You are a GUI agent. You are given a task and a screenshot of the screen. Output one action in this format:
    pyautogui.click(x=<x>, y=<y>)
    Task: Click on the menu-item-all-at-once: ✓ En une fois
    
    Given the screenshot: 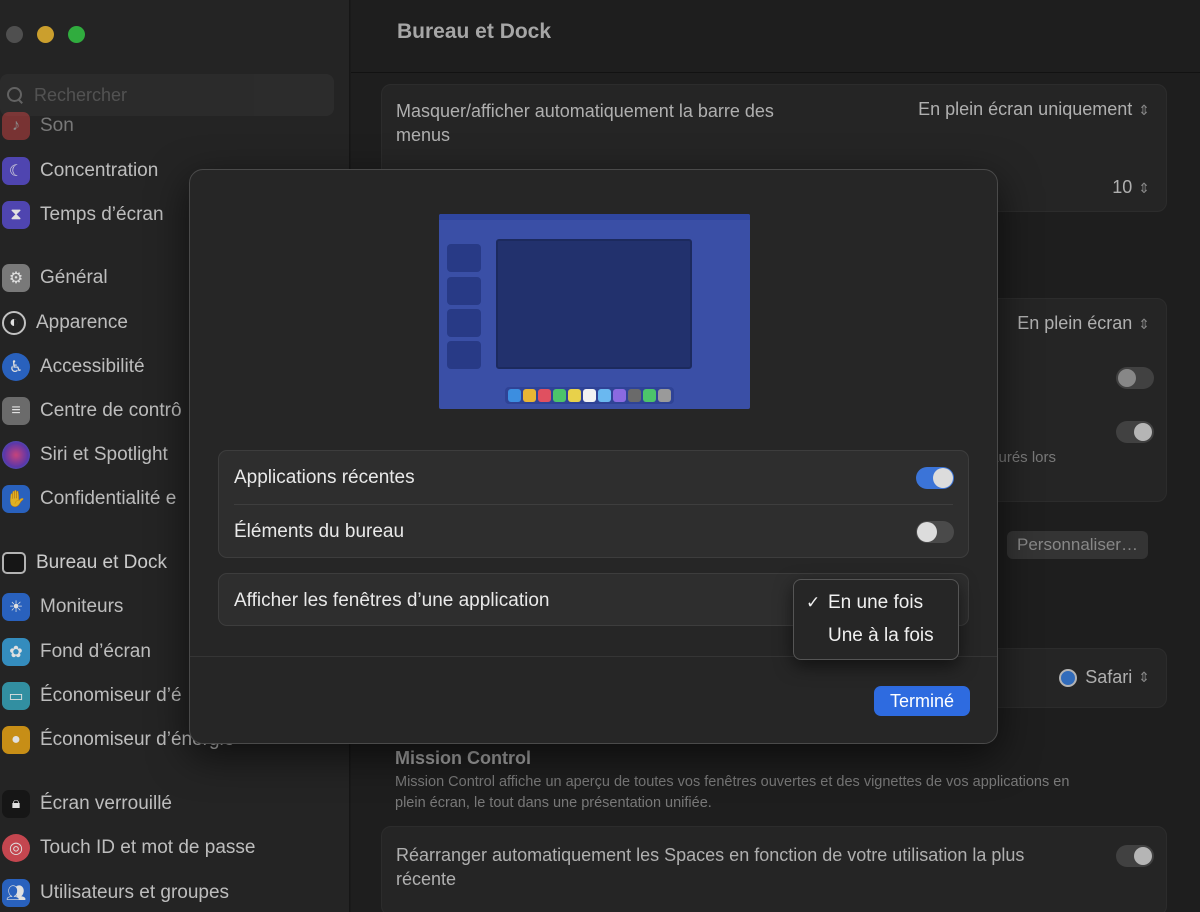 What is the action you would take?
    pyautogui.click(x=876, y=602)
    